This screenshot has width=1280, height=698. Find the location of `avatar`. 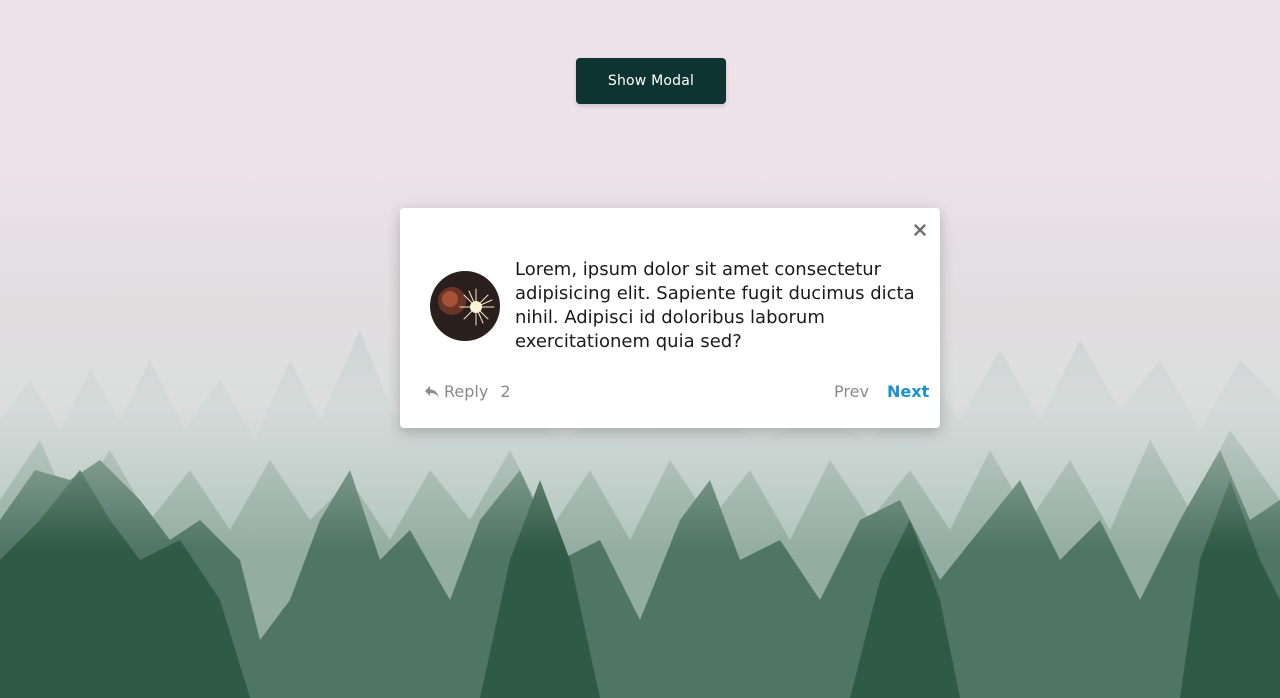

avatar is located at coordinates (465, 306).